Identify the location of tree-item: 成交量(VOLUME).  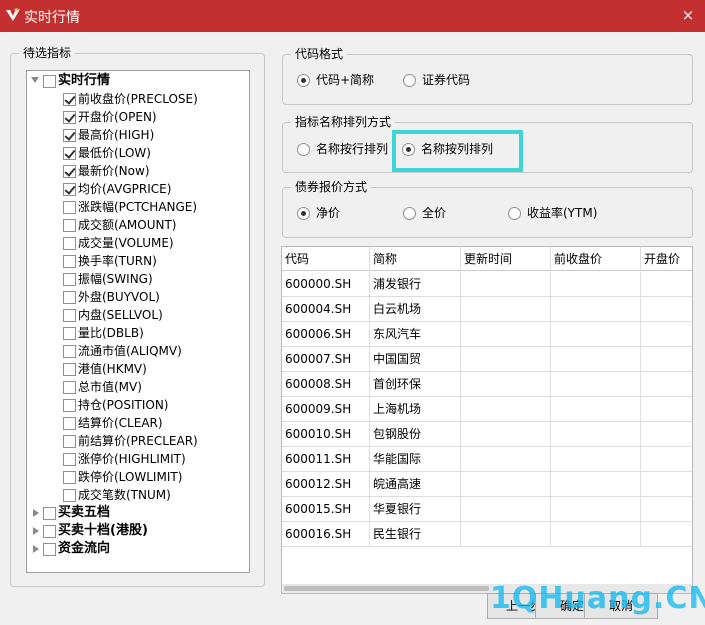
(138, 243).